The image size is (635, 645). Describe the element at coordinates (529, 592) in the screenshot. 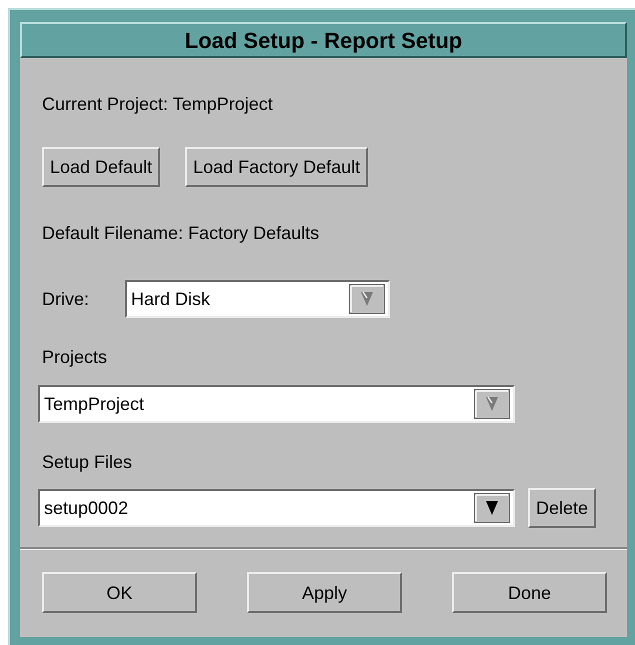

I see `done-button: Done` at that location.